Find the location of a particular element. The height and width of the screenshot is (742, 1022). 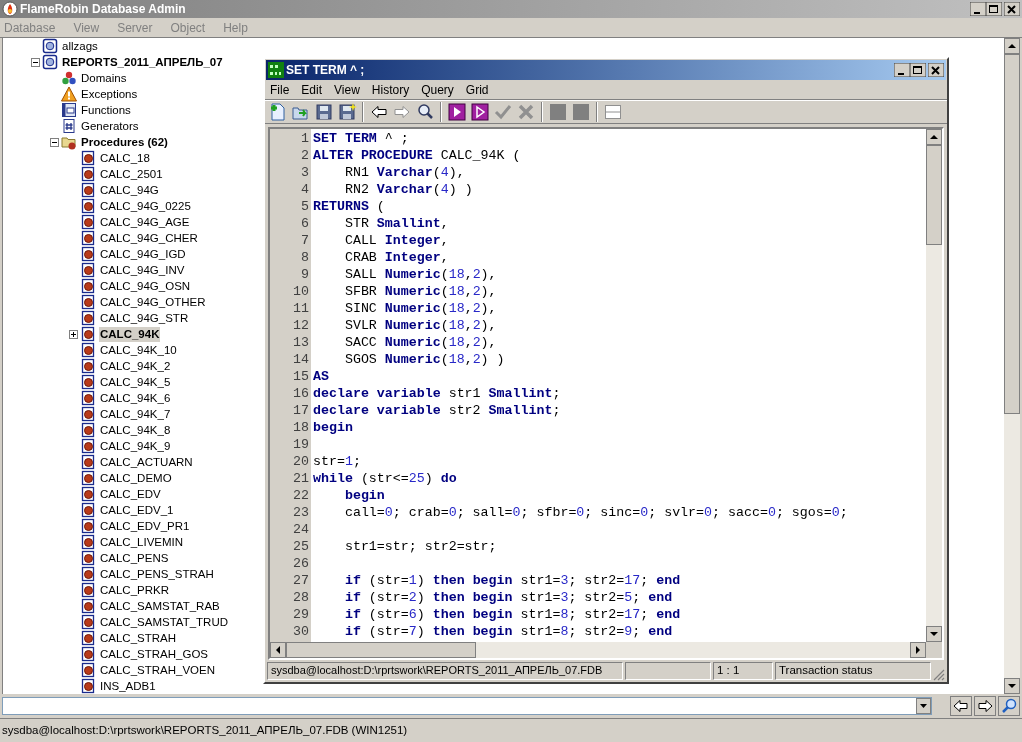

tree-item: CALC_PRKR is located at coordinates (135, 590).